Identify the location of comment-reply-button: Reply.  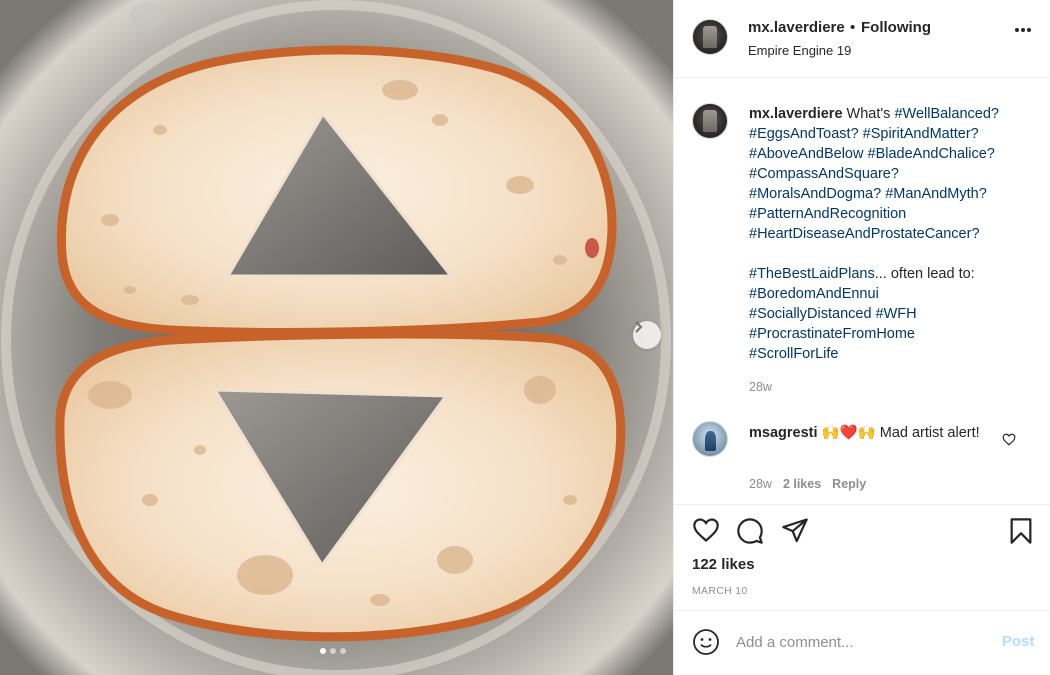
(849, 484).